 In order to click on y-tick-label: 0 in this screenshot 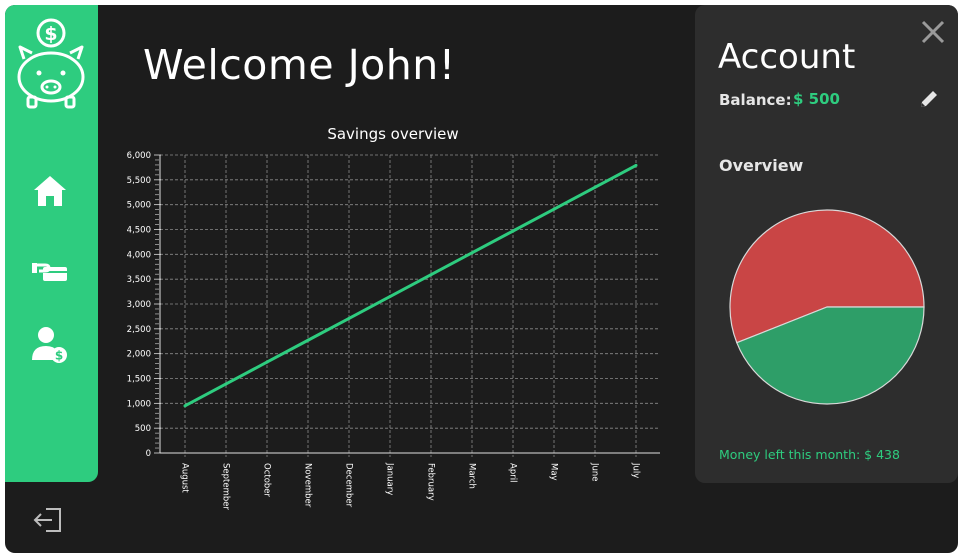, I will do `click(148, 454)`.